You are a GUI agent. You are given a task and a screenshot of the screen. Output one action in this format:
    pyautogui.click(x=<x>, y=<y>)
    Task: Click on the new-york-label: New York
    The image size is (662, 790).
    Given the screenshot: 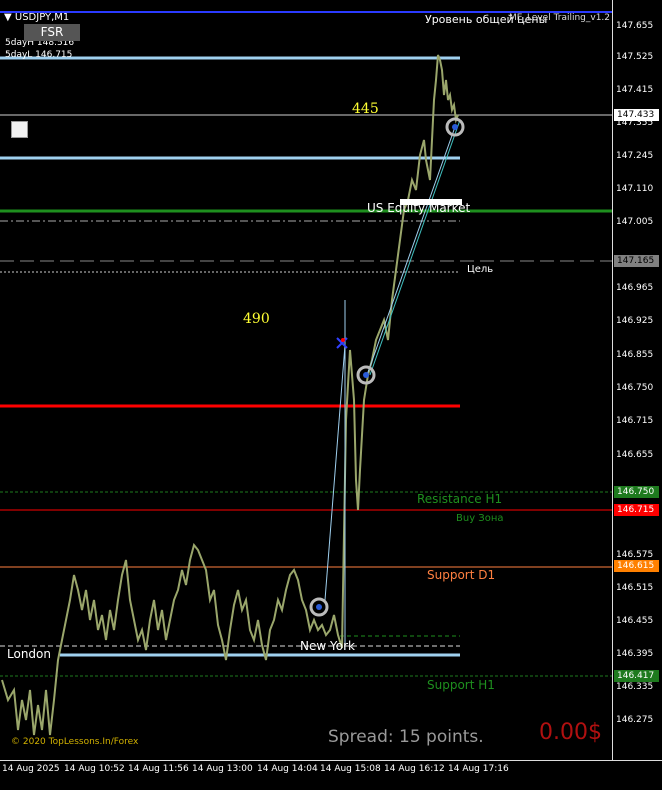 What is the action you would take?
    pyautogui.click(x=327, y=646)
    